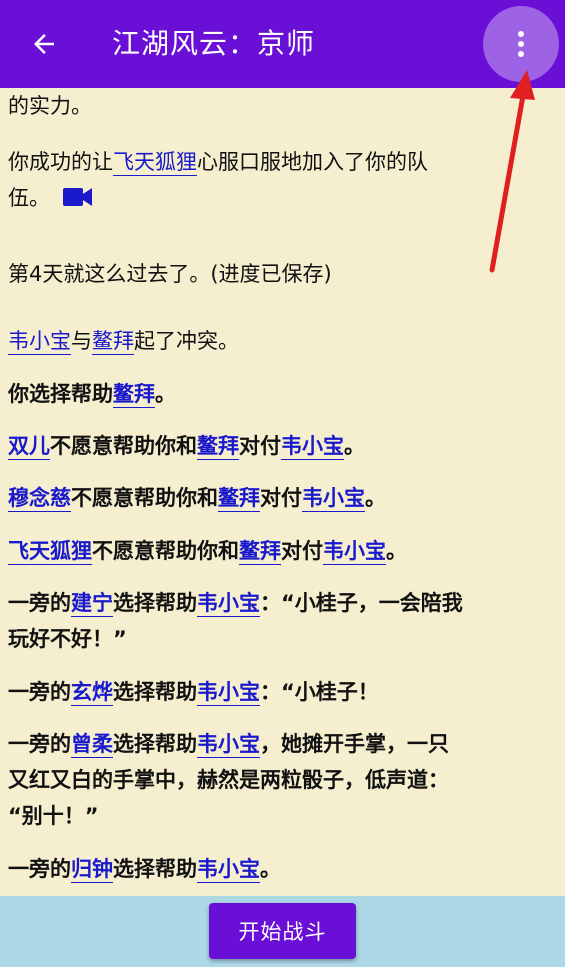 This screenshot has width=565, height=967. Describe the element at coordinates (214, 43) in the screenshot. I see `page-title: 江湖风云：京师` at that location.